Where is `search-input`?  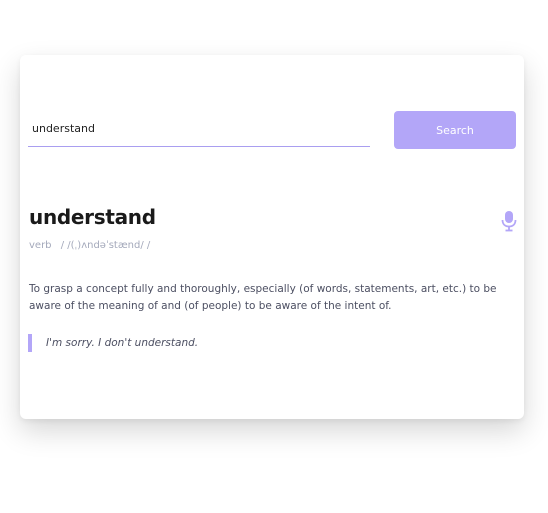
search-input is located at coordinates (199, 129).